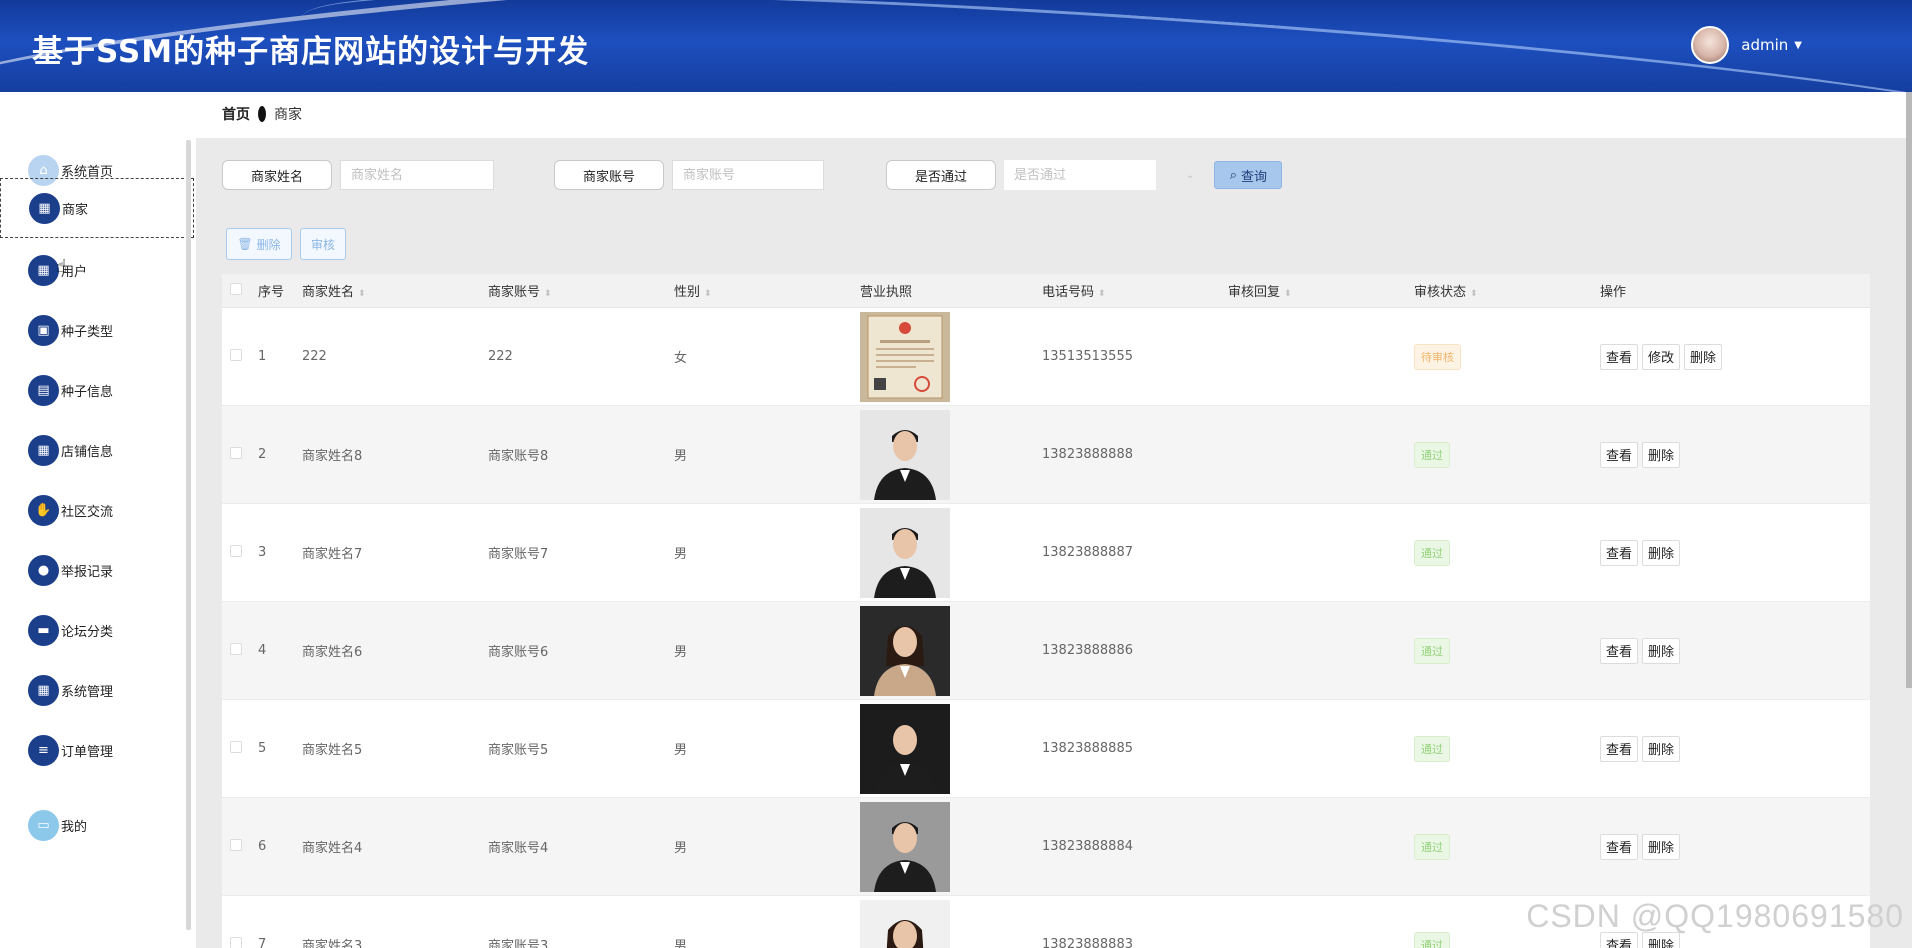 Image resolution: width=1912 pixels, height=948 pixels. What do you see at coordinates (518, 750) in the screenshot?
I see `cell-account: 商家账号5` at bounding box center [518, 750].